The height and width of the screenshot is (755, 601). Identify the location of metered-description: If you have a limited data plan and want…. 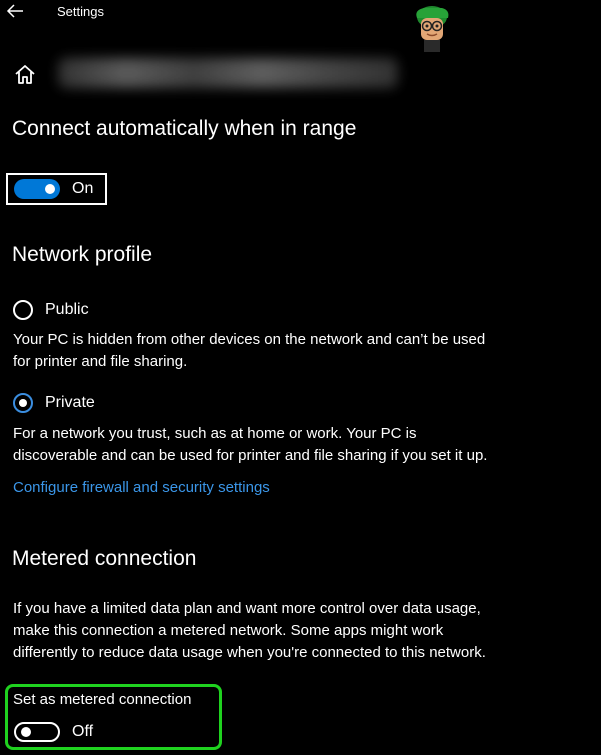
(249, 631).